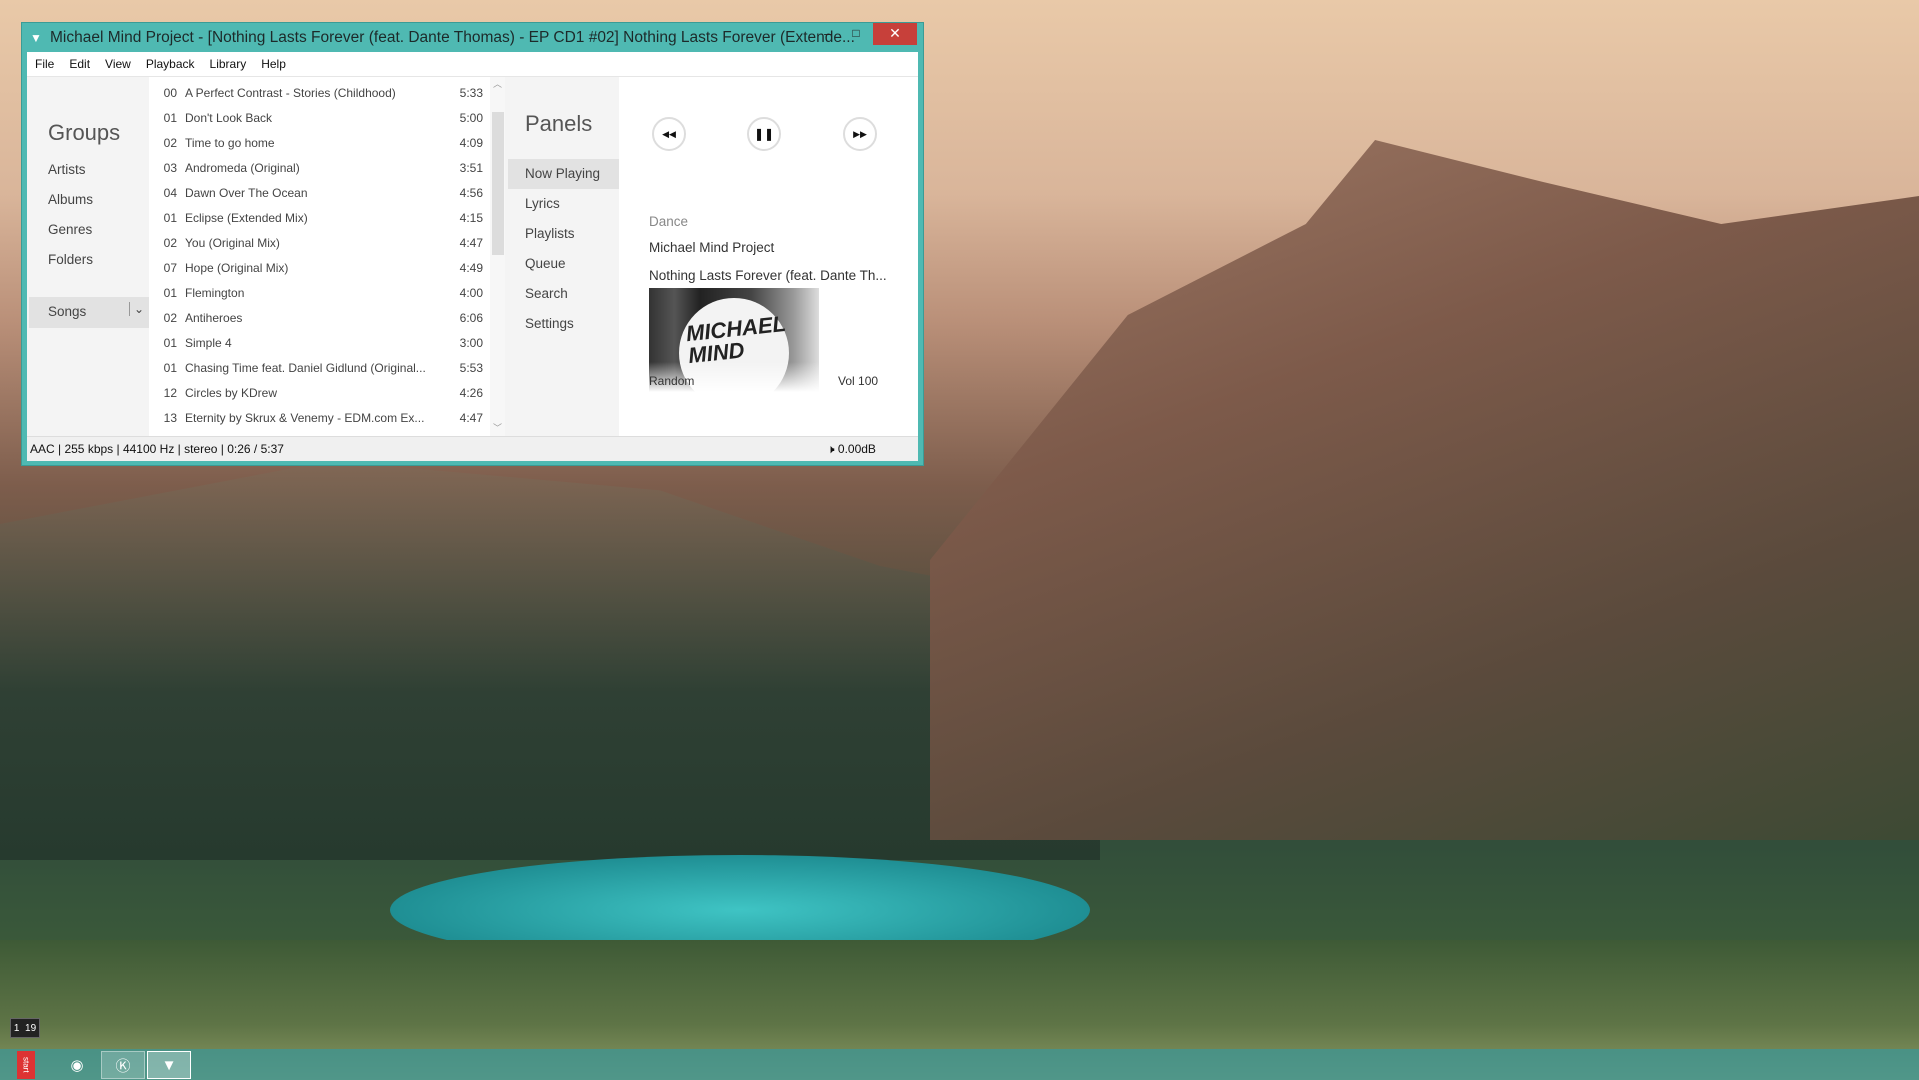 The image size is (1919, 1080). I want to click on scroll-down-icon: ﹀, so click(497, 427).